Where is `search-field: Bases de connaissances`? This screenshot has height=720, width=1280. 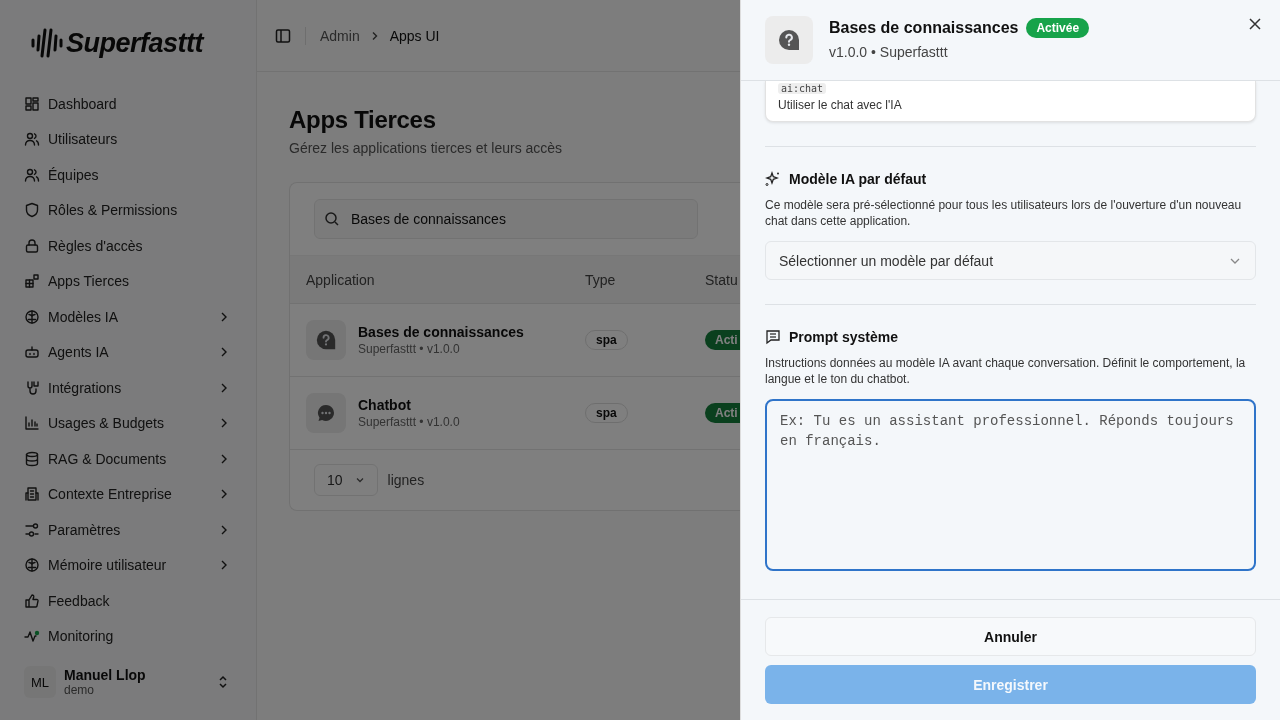
search-field: Bases de connaissances is located at coordinates (506, 219).